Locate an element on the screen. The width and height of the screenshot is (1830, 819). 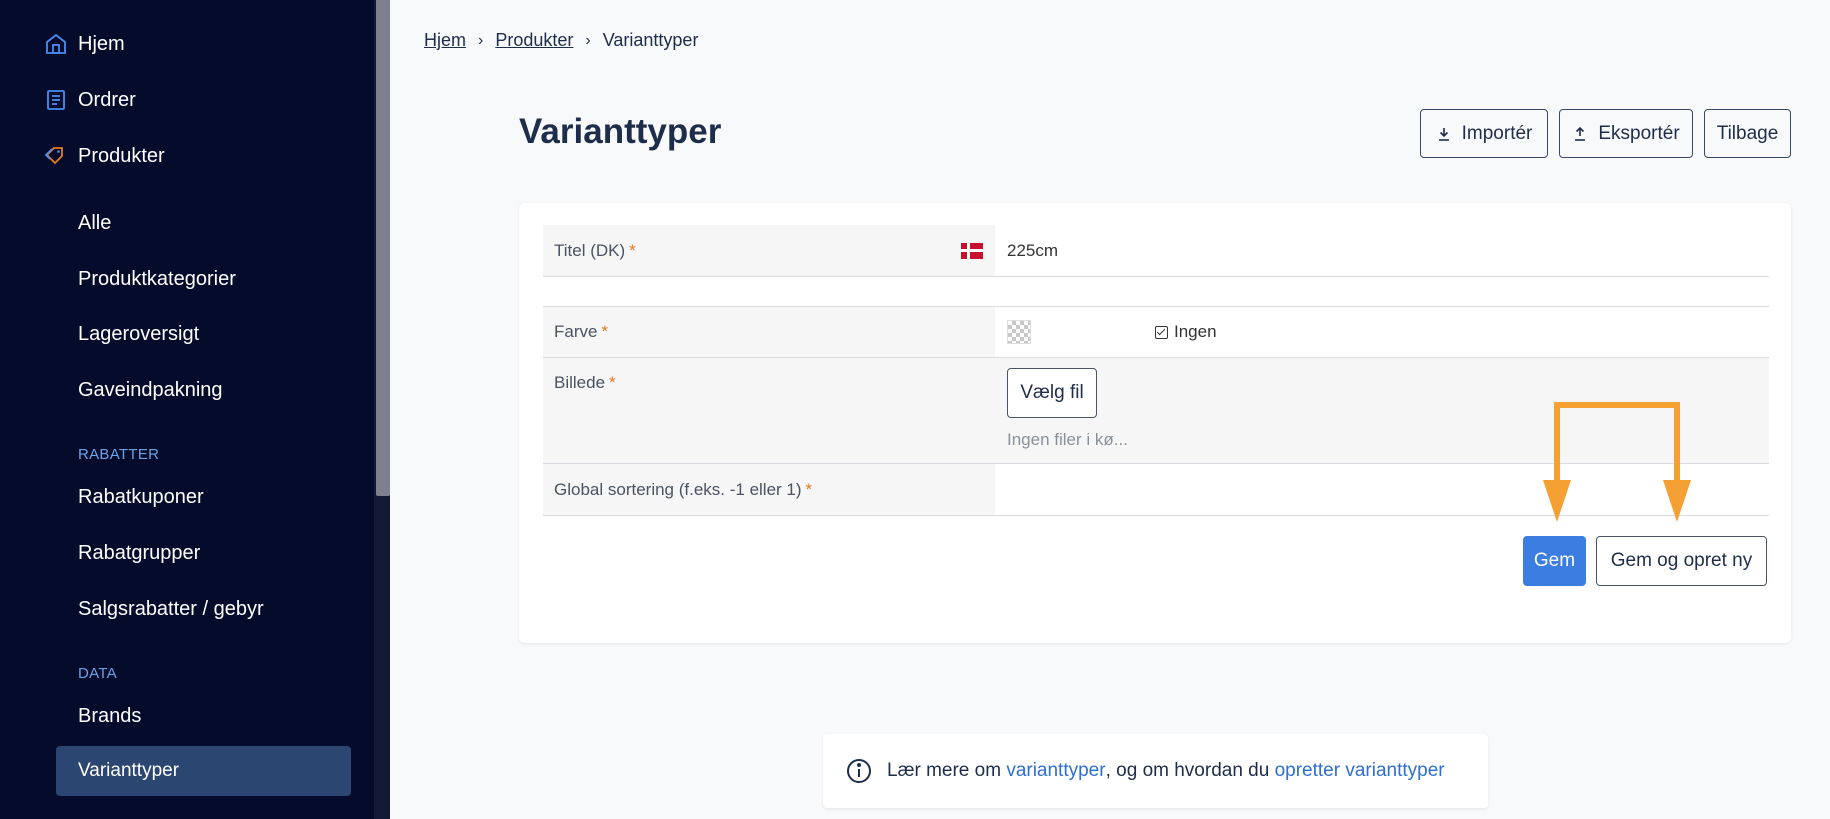
info-icon is located at coordinates (859, 771).